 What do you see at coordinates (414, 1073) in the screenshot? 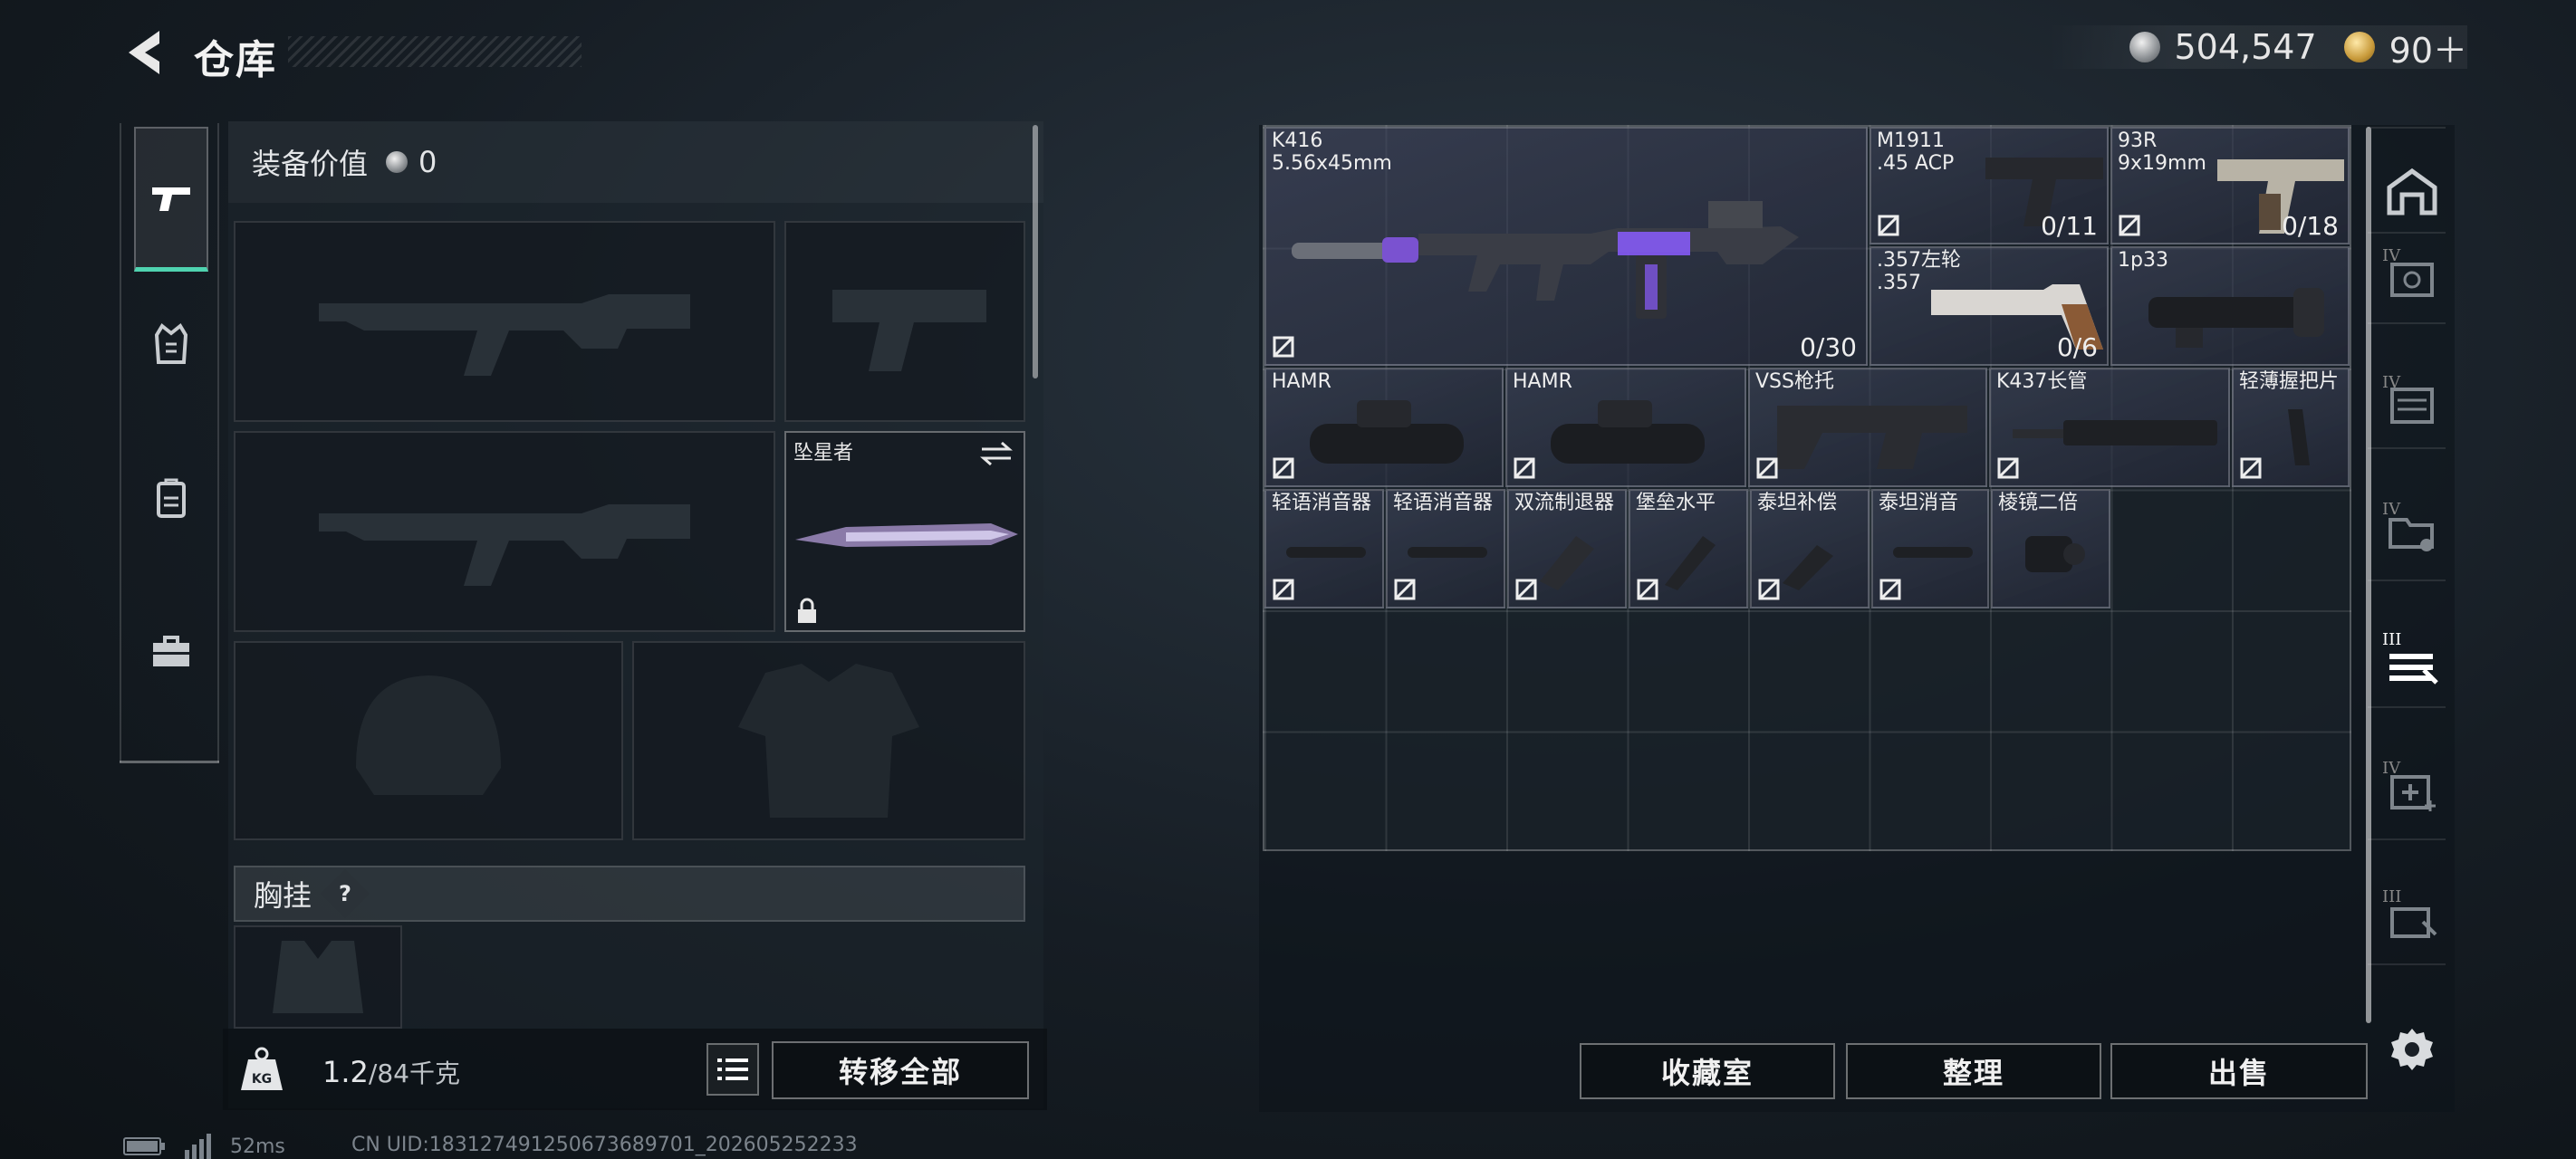
I see `weight-max: /84千克` at bounding box center [414, 1073].